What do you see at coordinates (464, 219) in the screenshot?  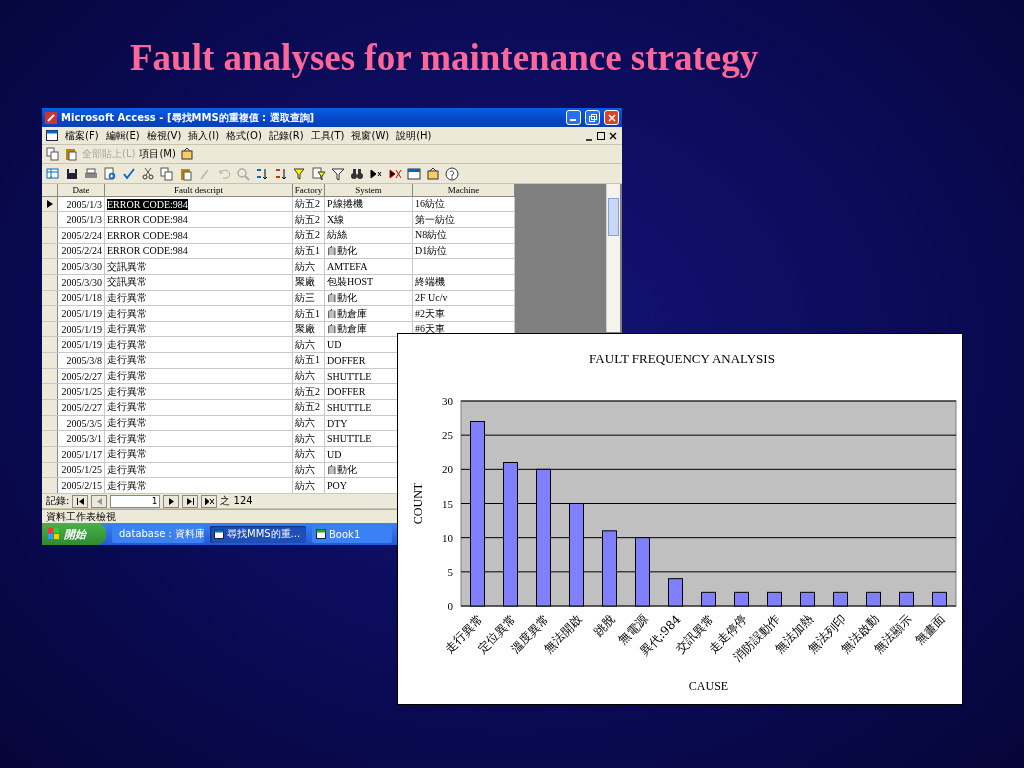 I see `table-cell: 第一紡位` at bounding box center [464, 219].